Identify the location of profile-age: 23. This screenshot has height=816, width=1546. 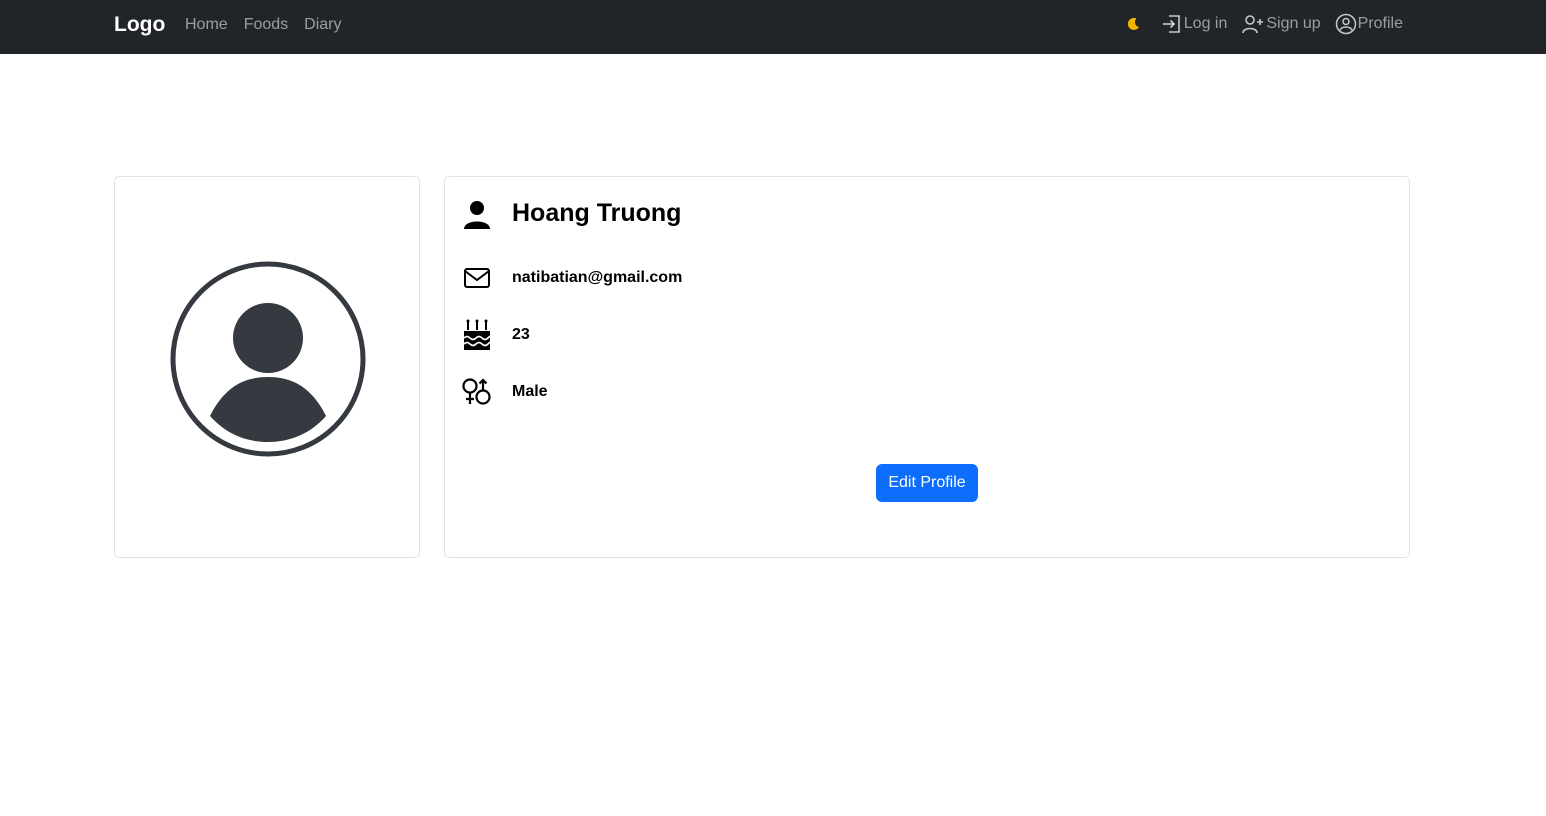
(521, 334).